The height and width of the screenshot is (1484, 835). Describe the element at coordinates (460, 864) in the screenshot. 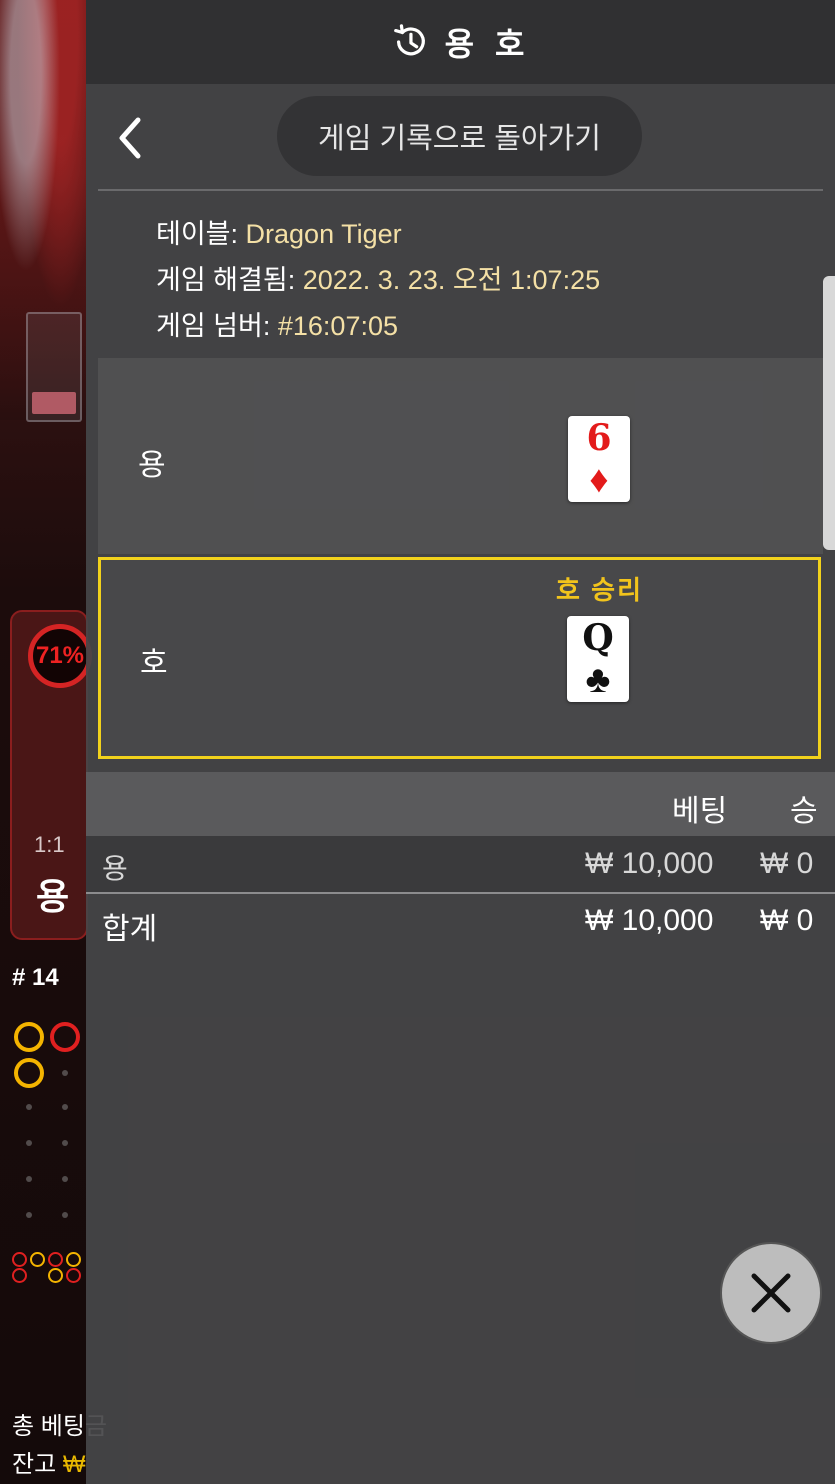

I see `table-row` at that location.